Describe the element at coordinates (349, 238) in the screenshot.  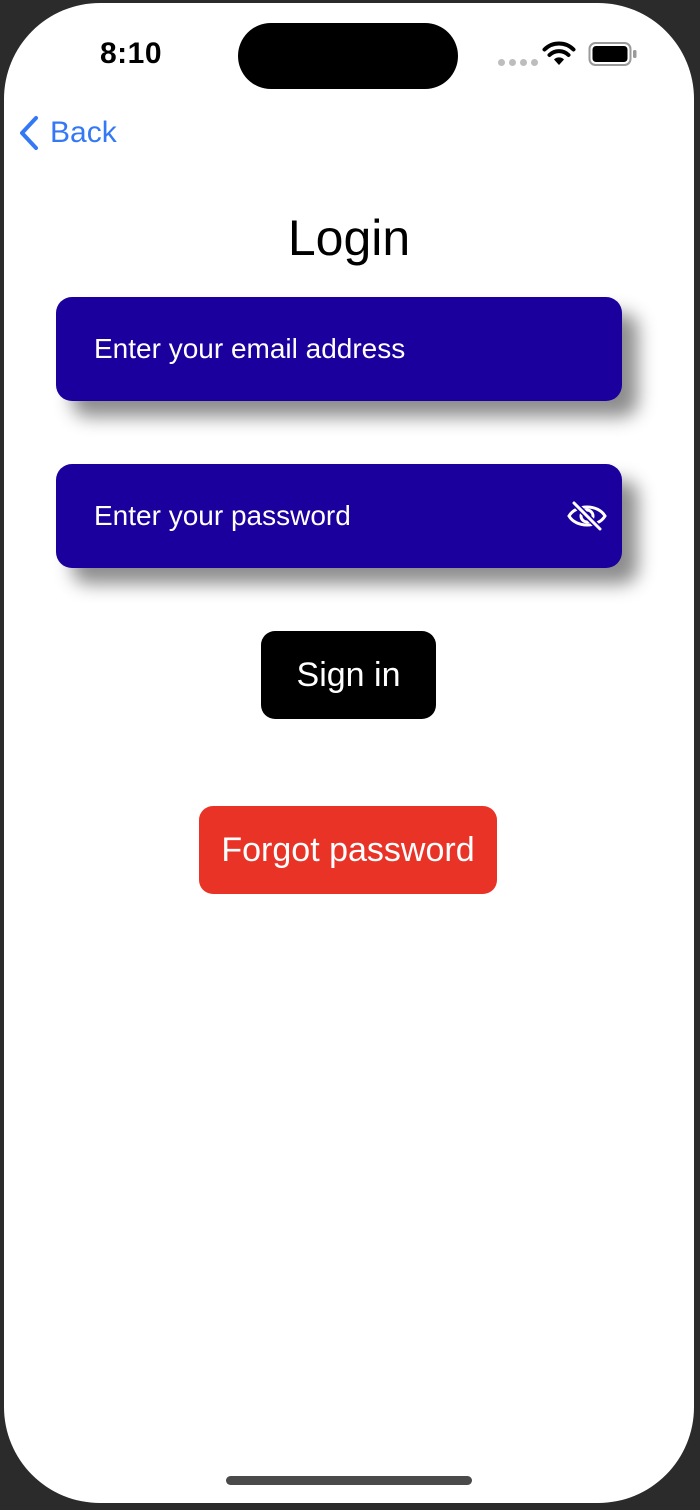
I see `page-title: Login` at that location.